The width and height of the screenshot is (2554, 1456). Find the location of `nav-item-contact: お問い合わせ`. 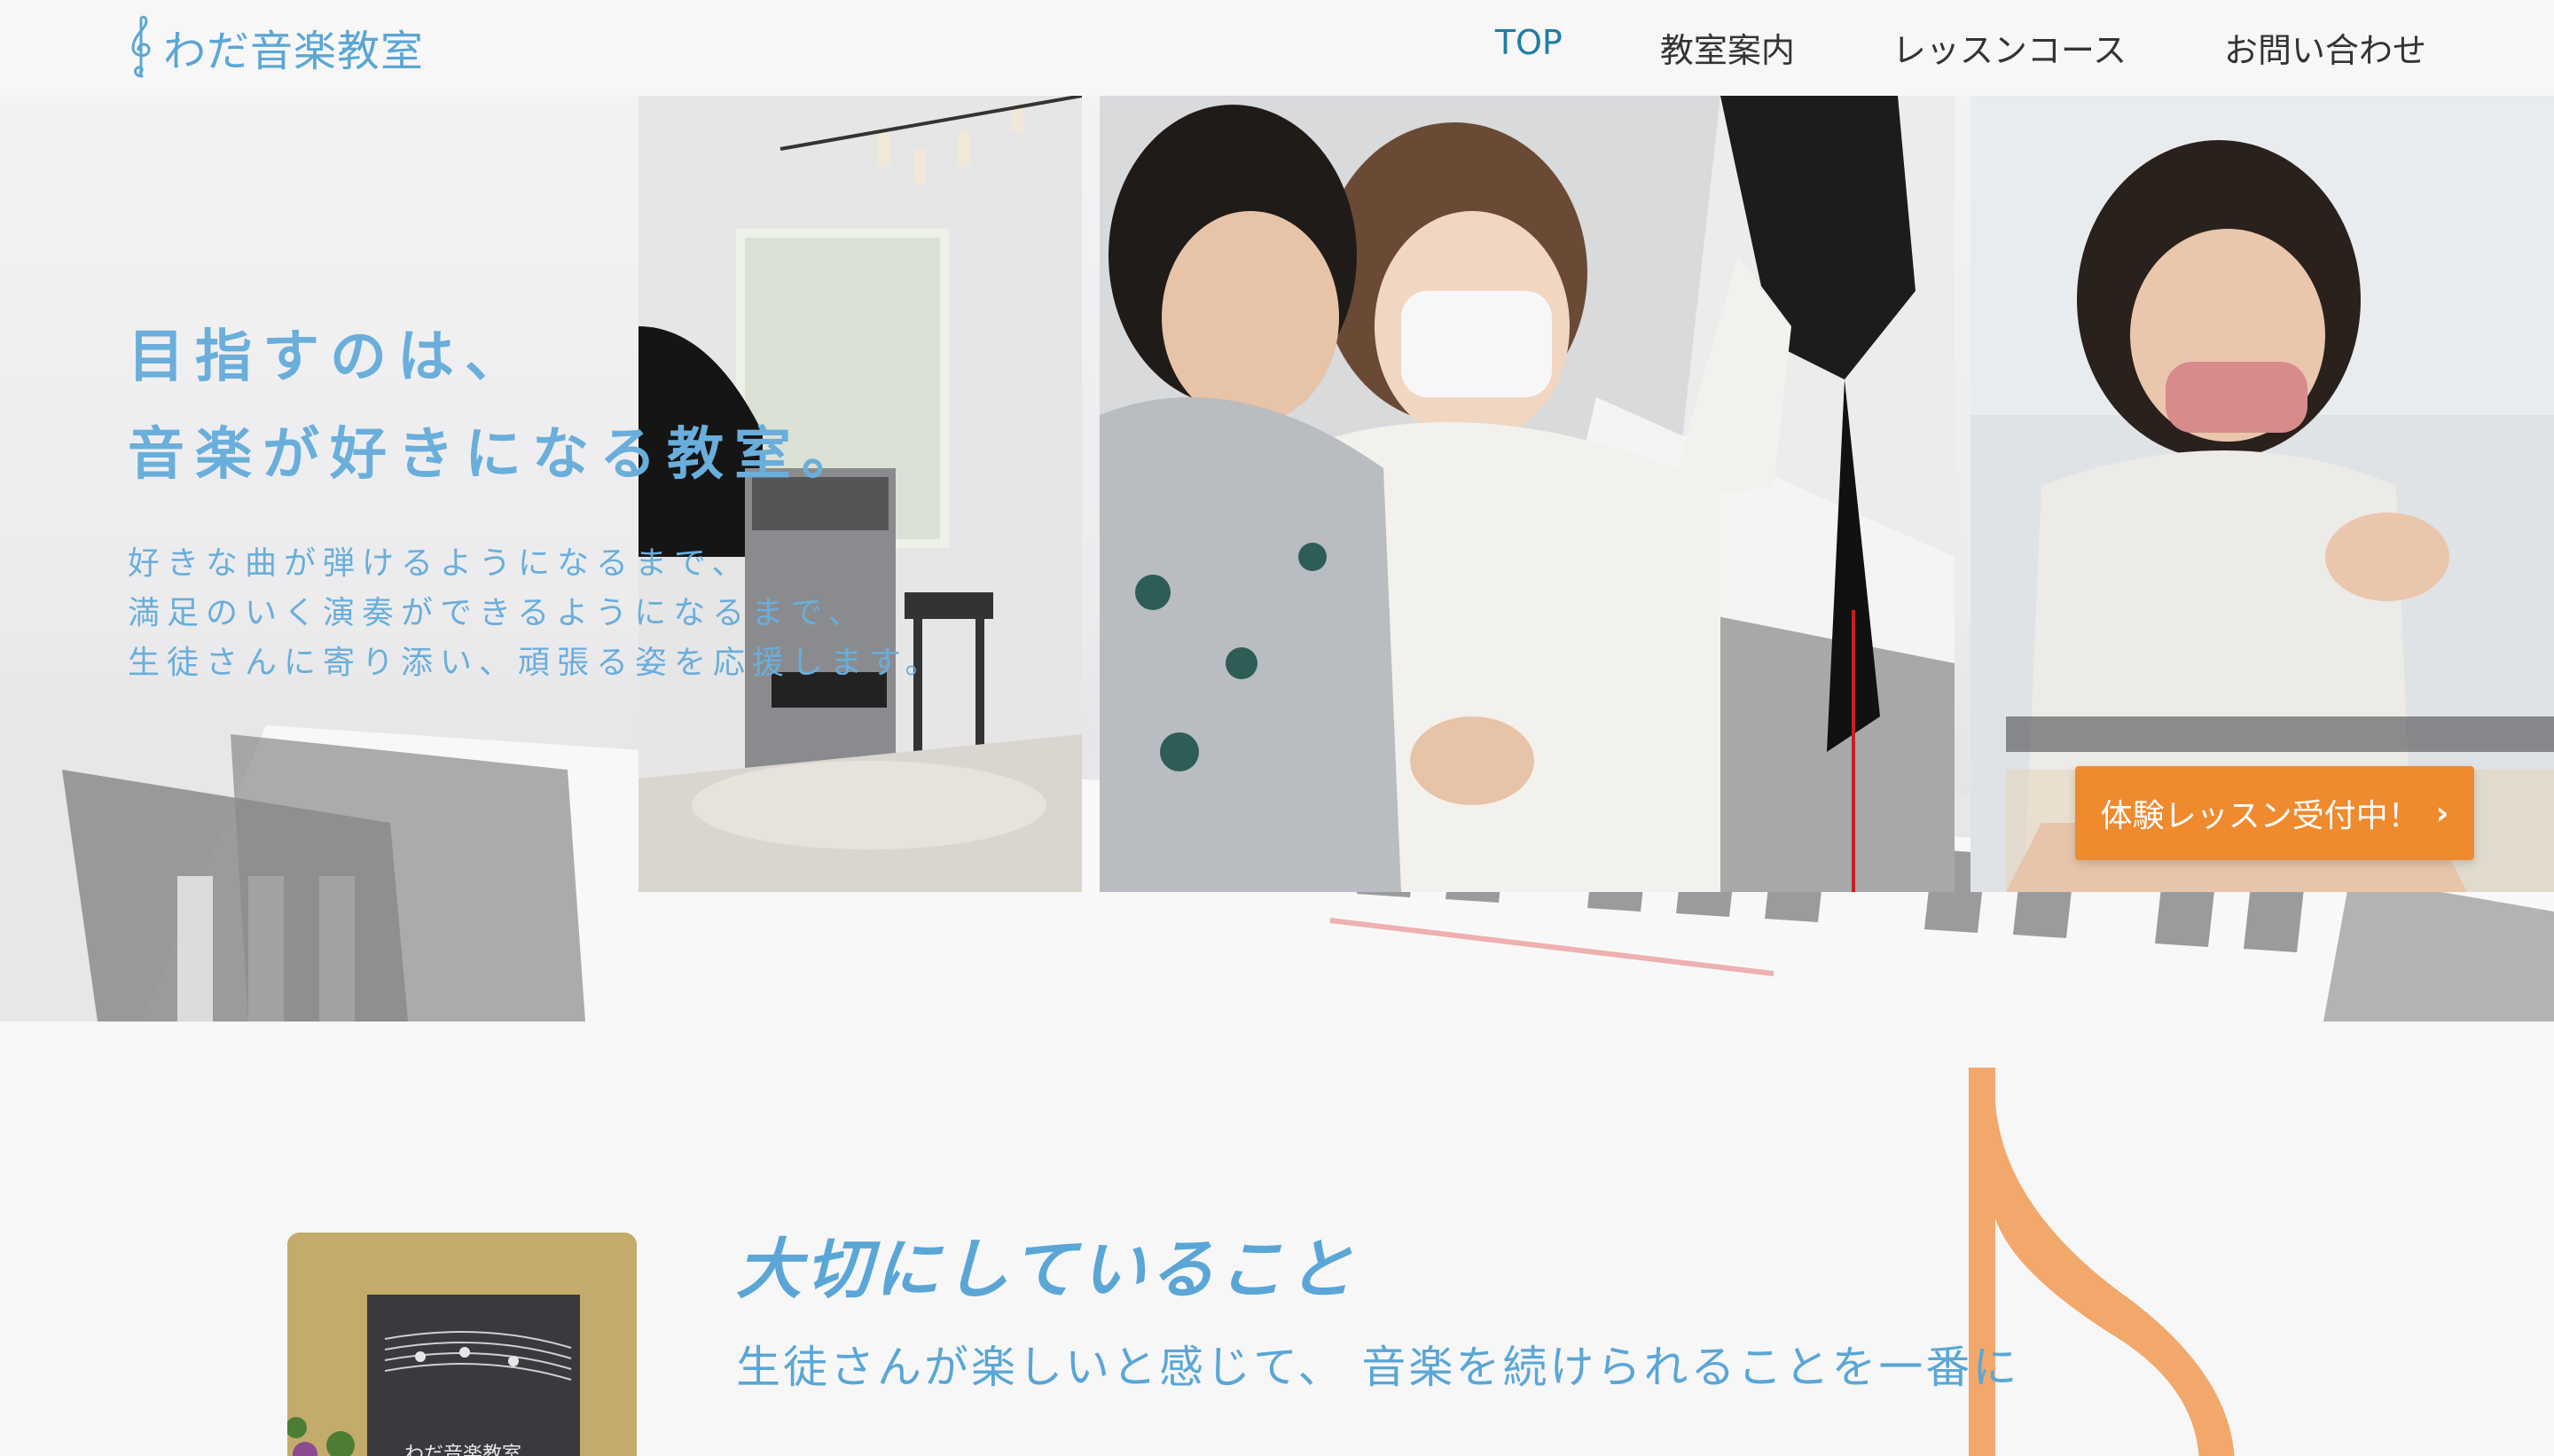

nav-item-contact: お問い合わせ is located at coordinates (2325, 47).